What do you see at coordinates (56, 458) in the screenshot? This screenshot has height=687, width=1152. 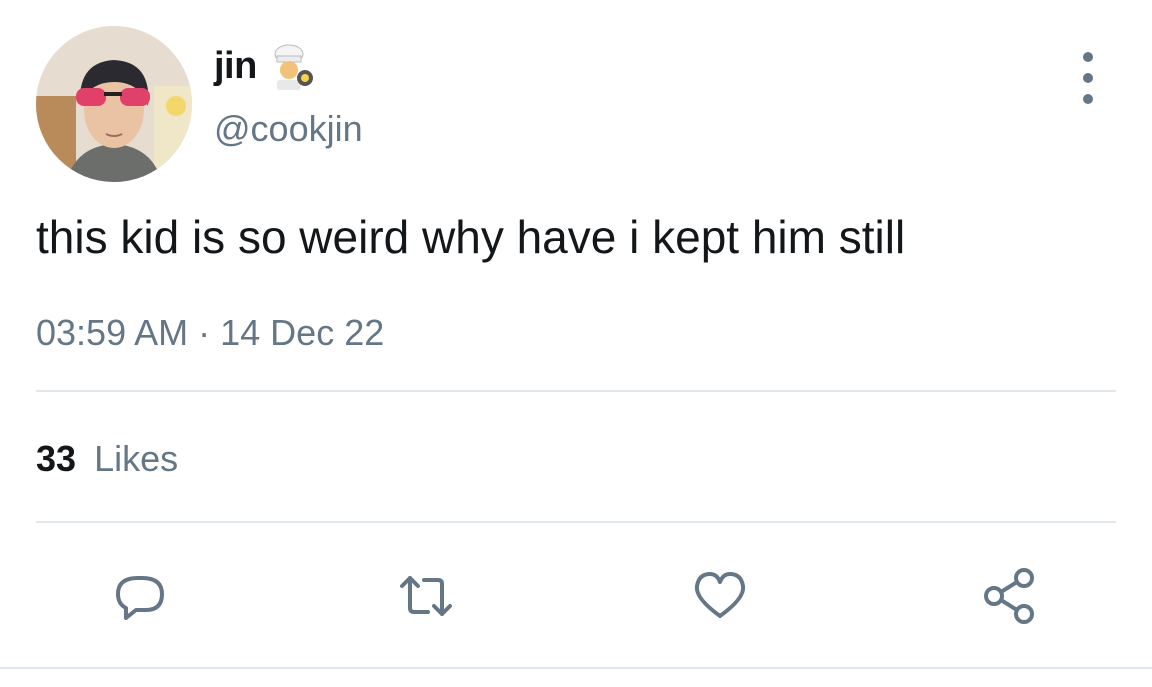 I see `likes-count: 33` at bounding box center [56, 458].